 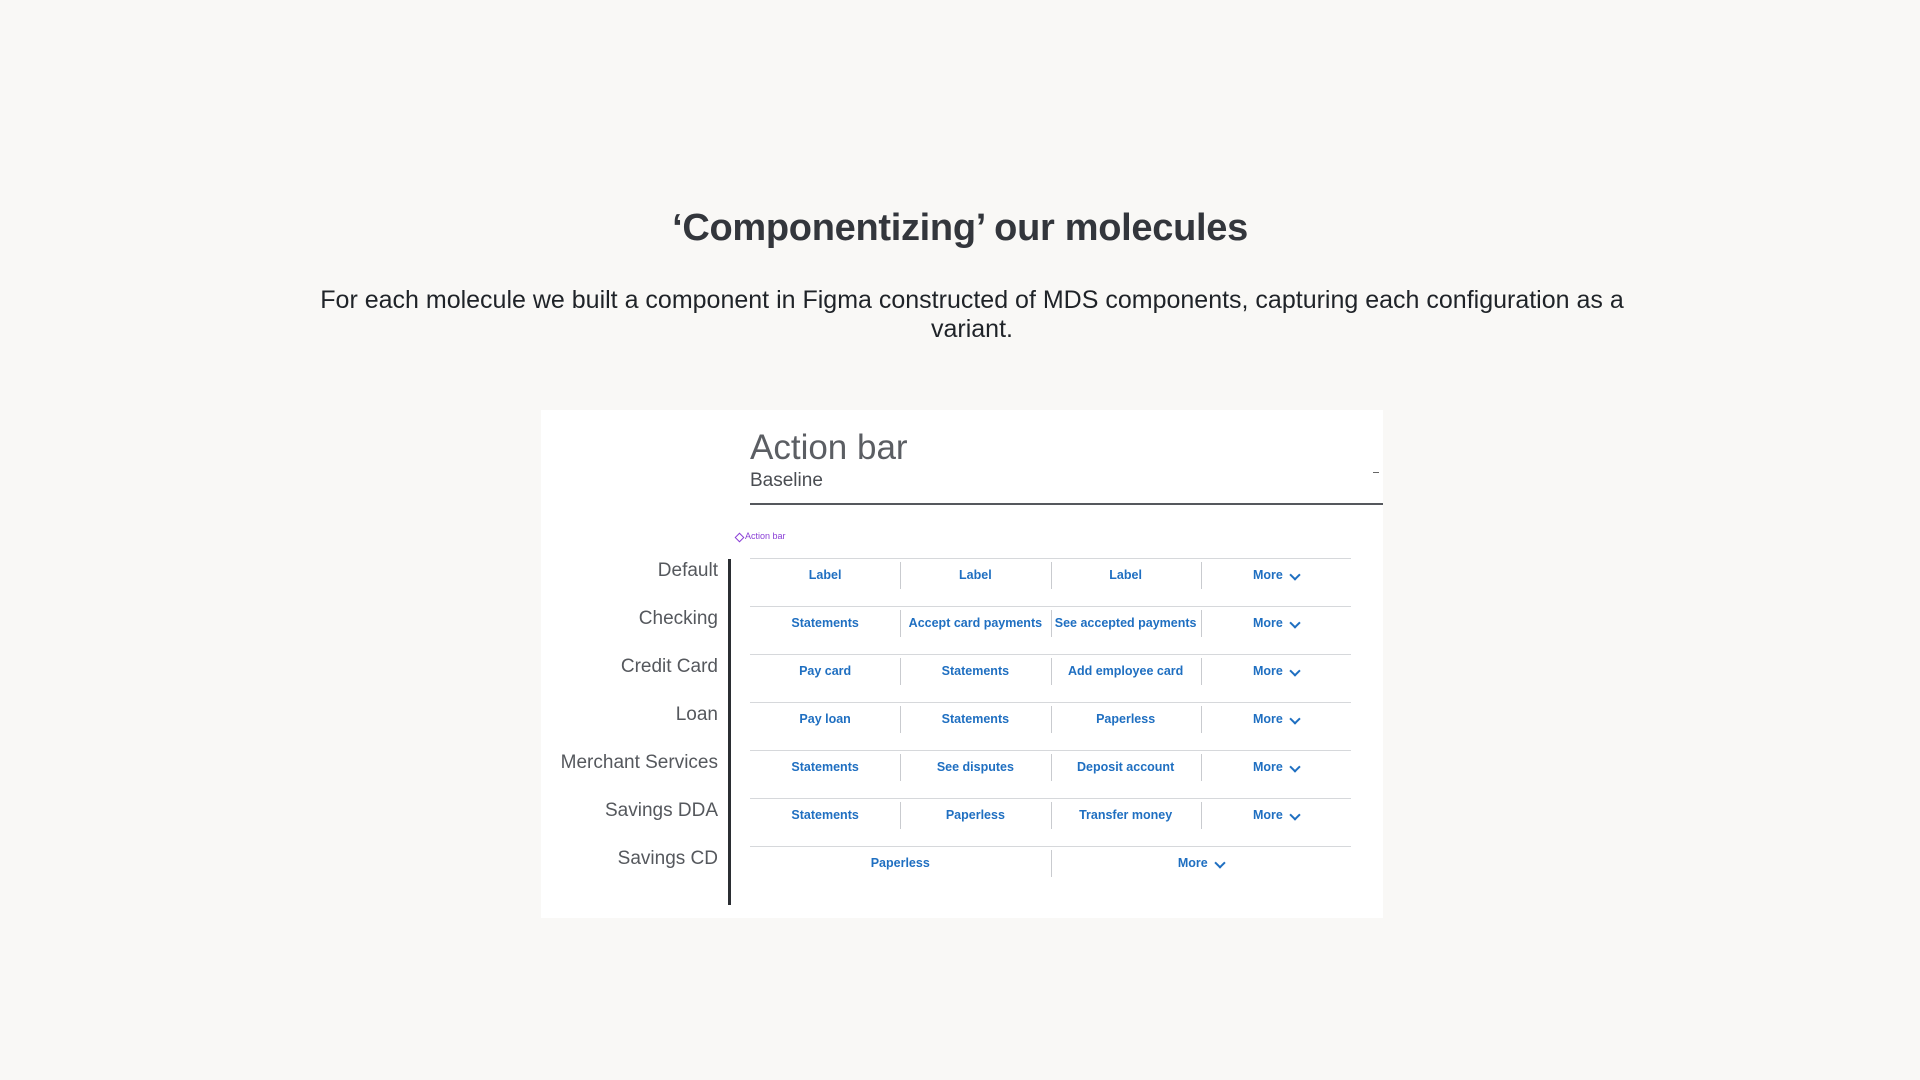 I want to click on variant-label: Savings CD, so click(x=667, y=858).